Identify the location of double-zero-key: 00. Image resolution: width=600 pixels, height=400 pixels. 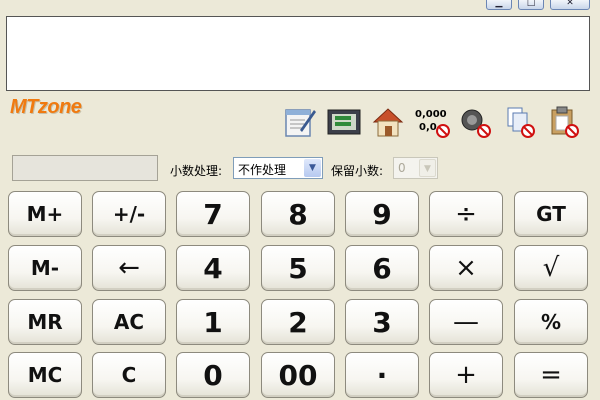
(298, 375).